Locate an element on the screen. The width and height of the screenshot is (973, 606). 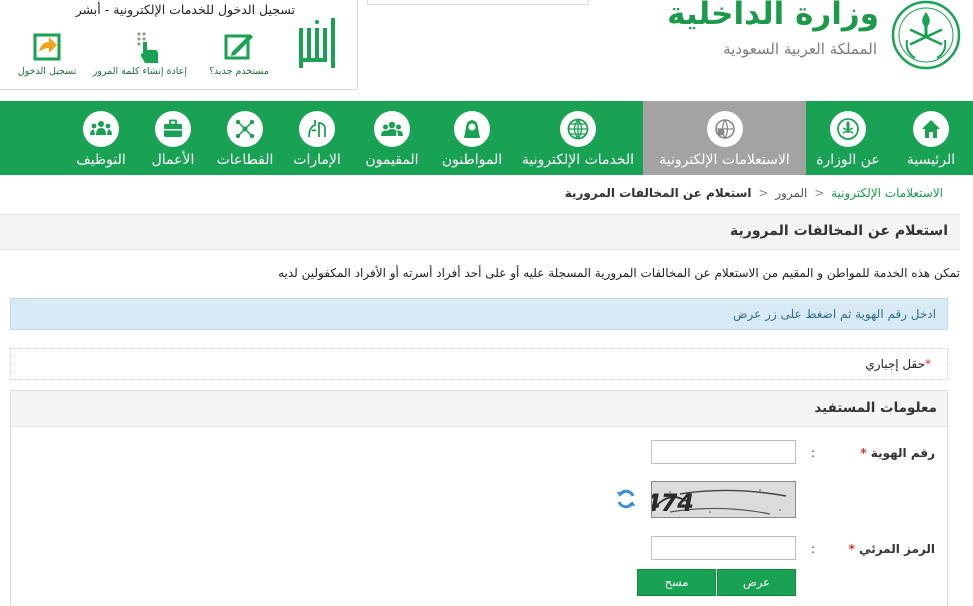
id-number-label: رقم الهوية * is located at coordinates (897, 453).